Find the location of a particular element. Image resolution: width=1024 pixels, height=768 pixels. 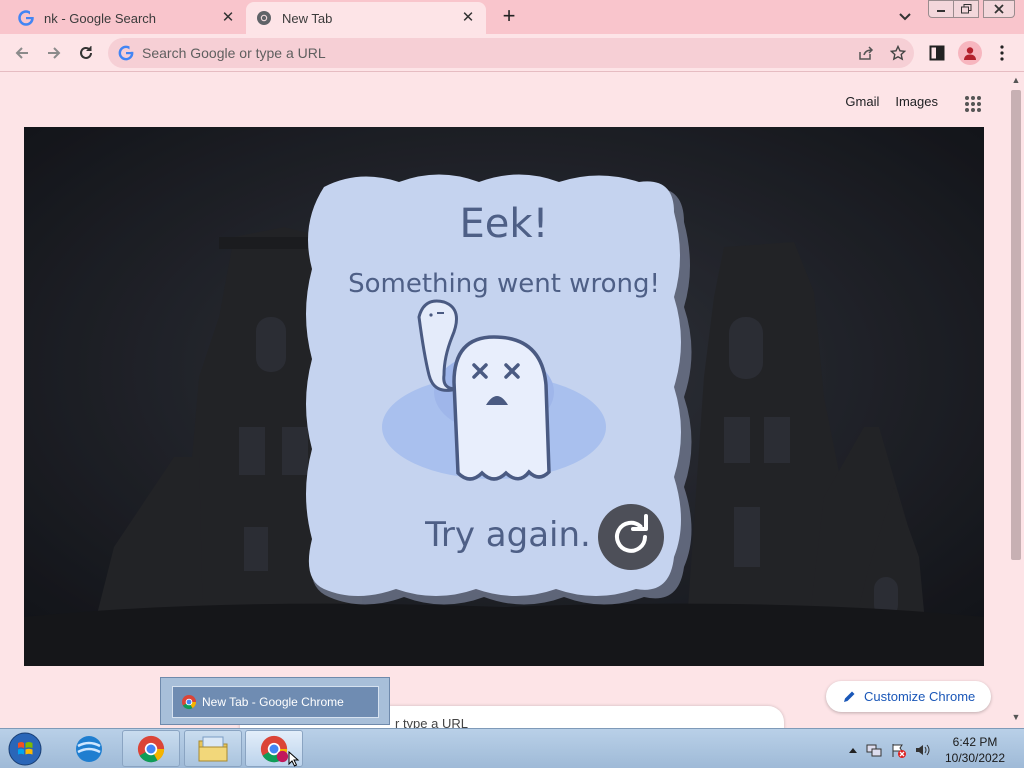

start-button is located at coordinates (25, 749).